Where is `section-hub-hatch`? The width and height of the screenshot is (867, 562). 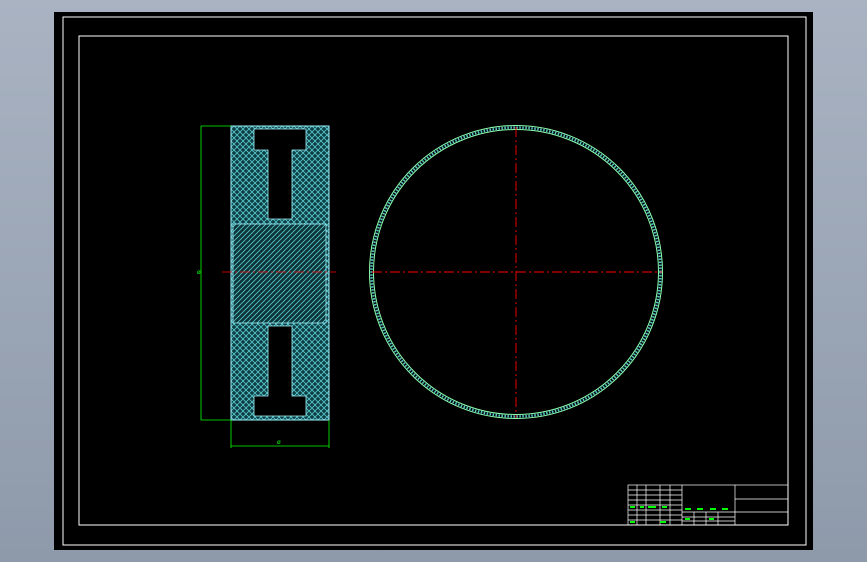 section-hub-hatch is located at coordinates (279, 273).